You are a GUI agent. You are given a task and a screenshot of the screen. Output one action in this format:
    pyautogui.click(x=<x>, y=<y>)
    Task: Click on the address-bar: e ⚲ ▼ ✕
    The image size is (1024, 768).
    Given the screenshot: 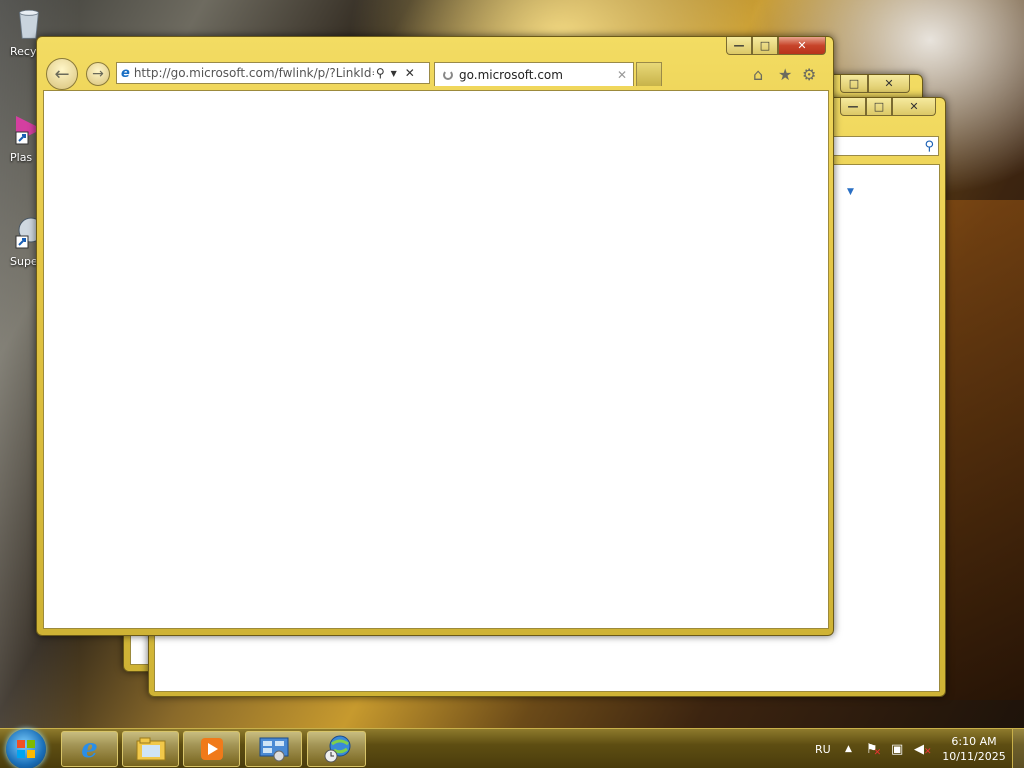 What is the action you would take?
    pyautogui.click(x=273, y=73)
    